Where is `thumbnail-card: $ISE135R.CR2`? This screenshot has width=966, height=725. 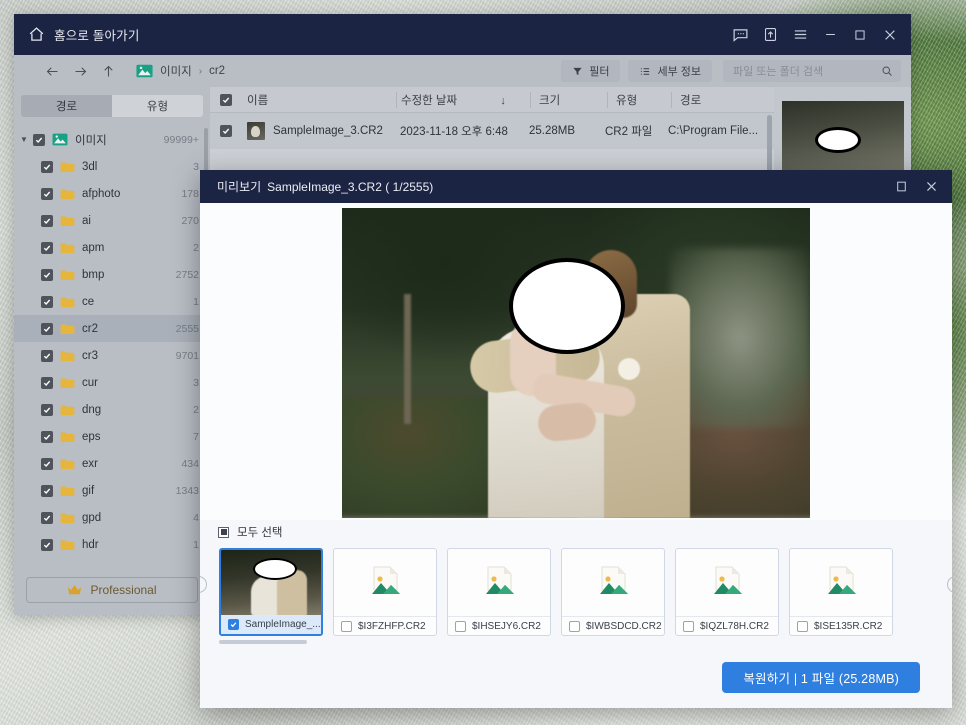 thumbnail-card: $ISE135R.CR2 is located at coordinates (841, 592).